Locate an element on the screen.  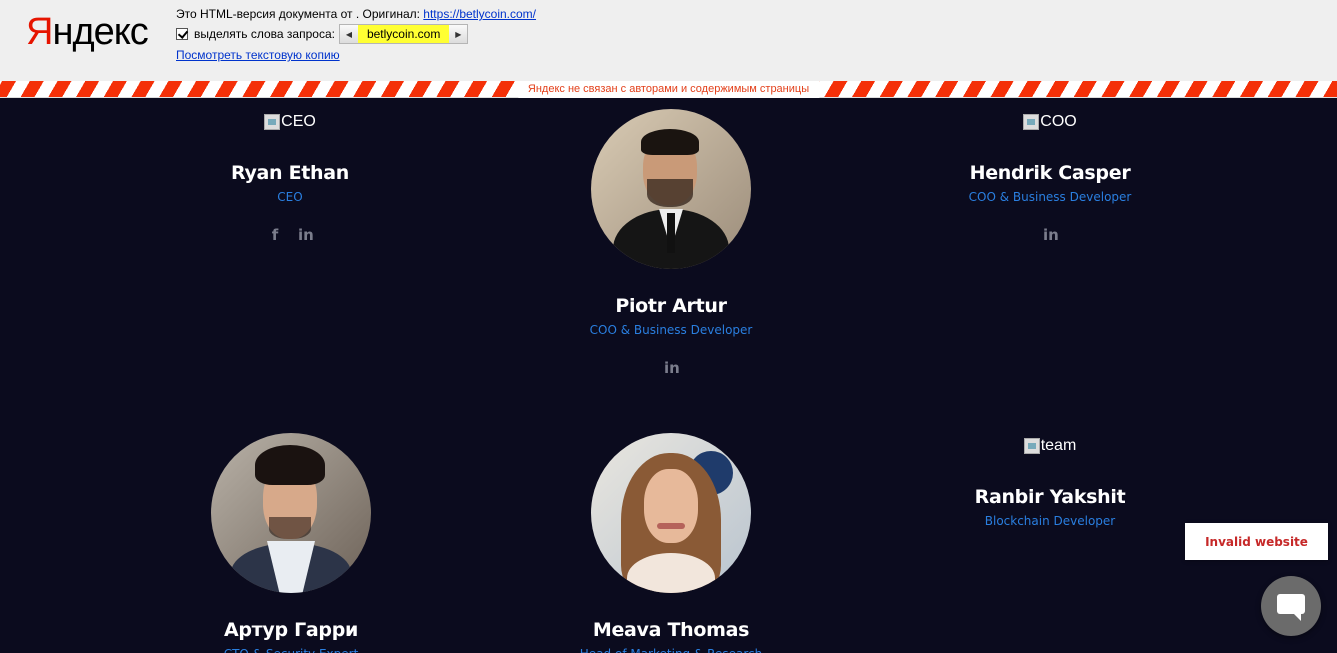
broken-image: COO is located at coordinates (1050, 122).